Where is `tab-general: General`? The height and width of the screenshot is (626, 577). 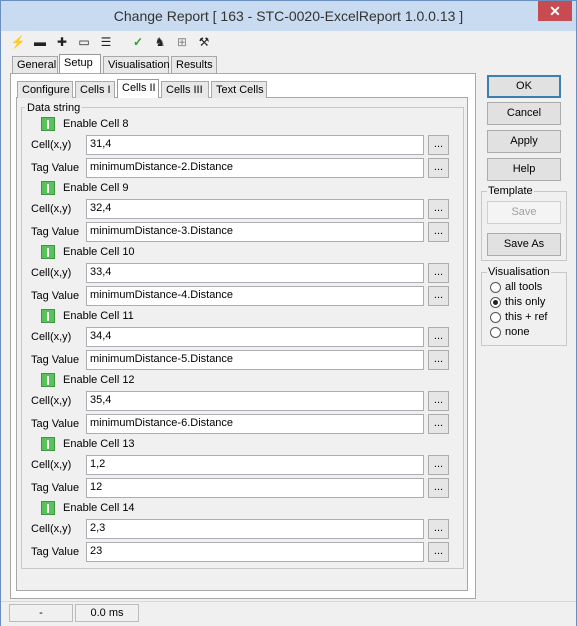 tab-general: General is located at coordinates (35, 64).